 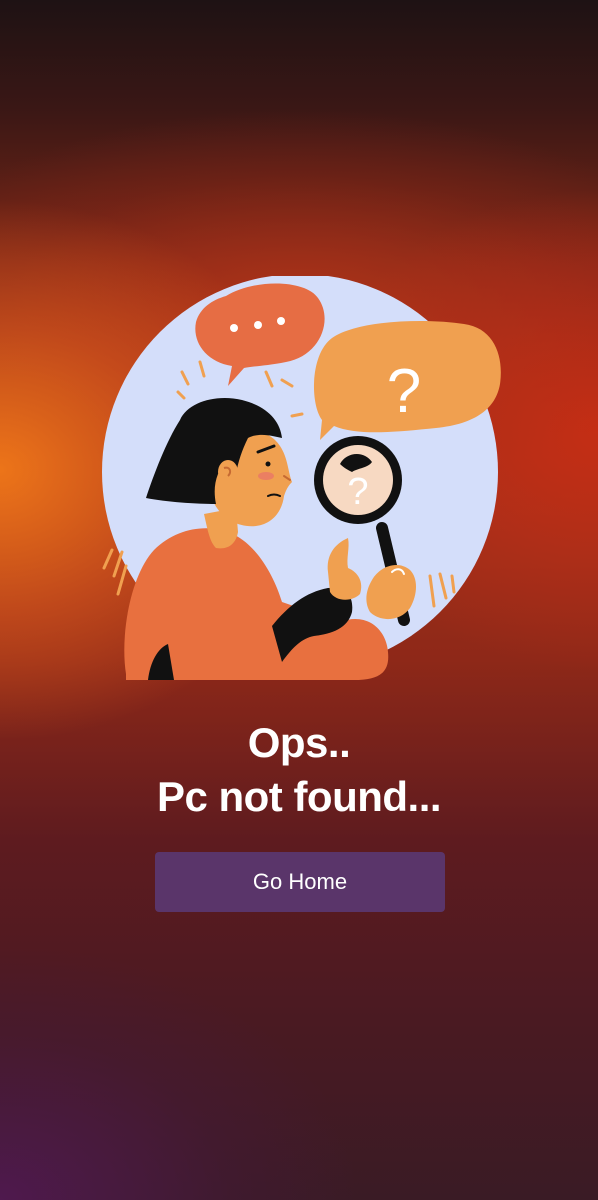 I want to click on message-line-1: Ops.., so click(x=299, y=742).